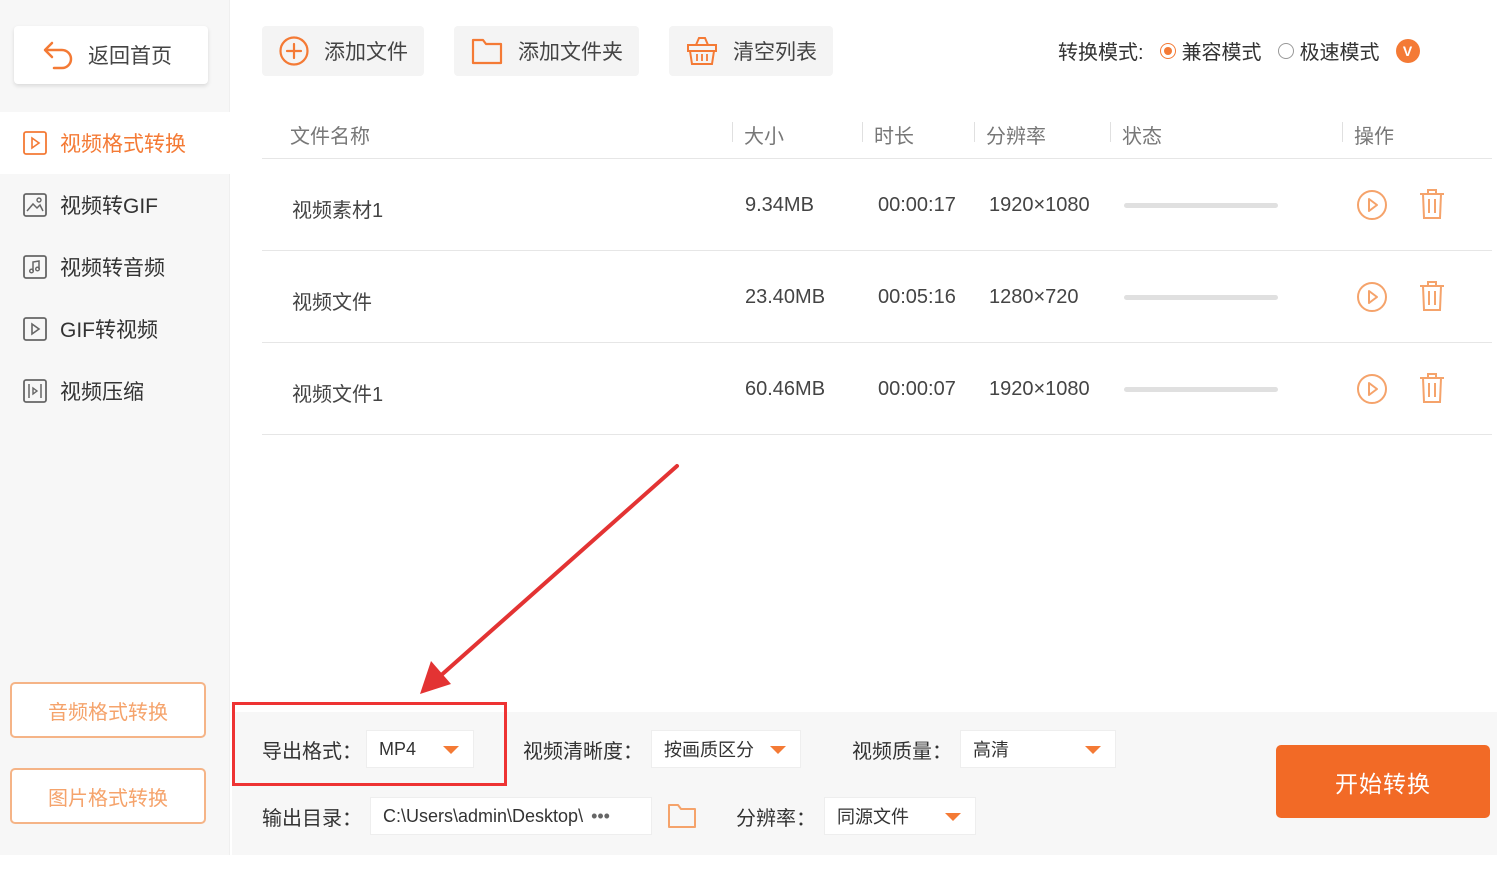  Describe the element at coordinates (1167, 50) in the screenshot. I see `mode-compatible-radio` at that location.